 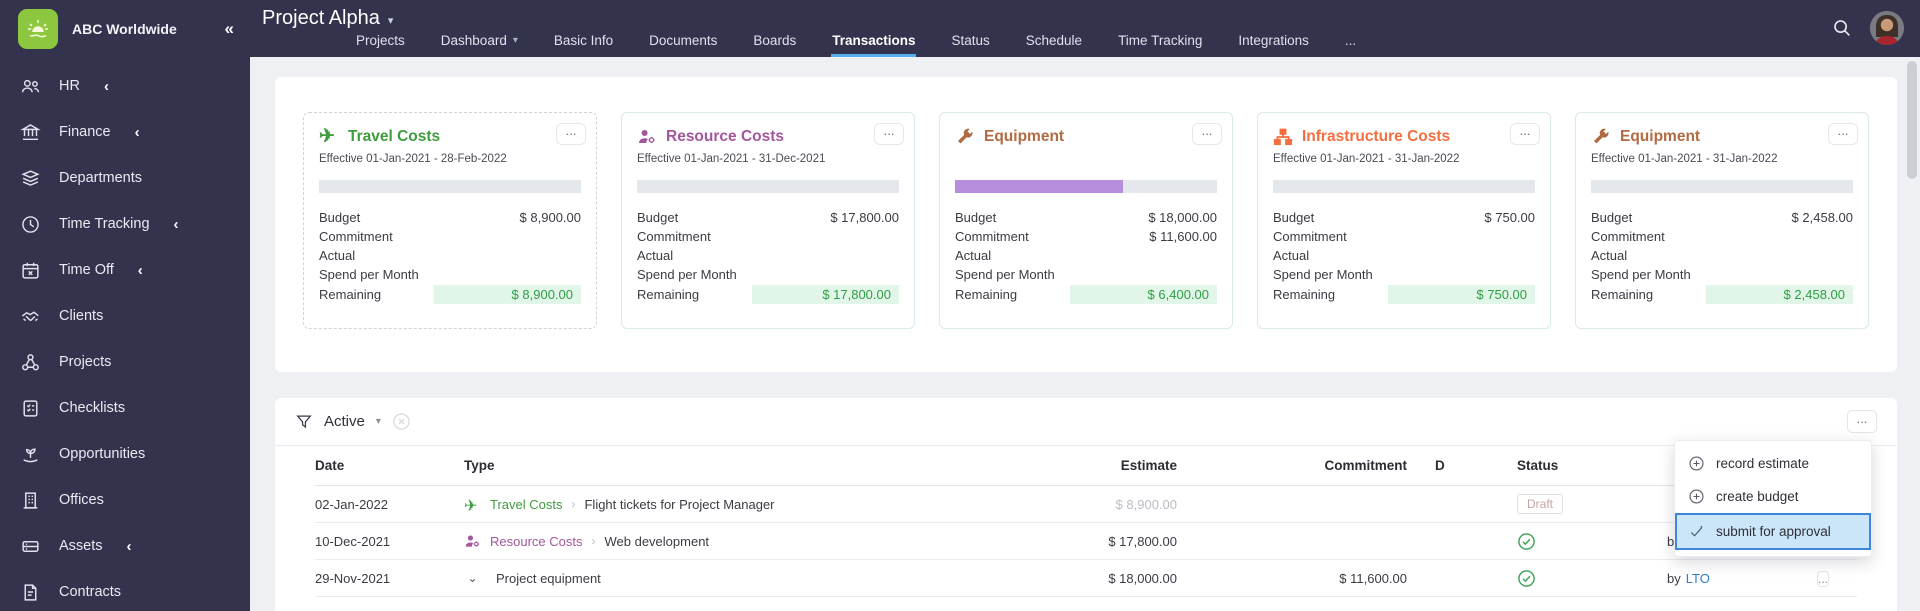 I want to click on sidebar-item-finance: Finance ‹, so click(x=125, y=132).